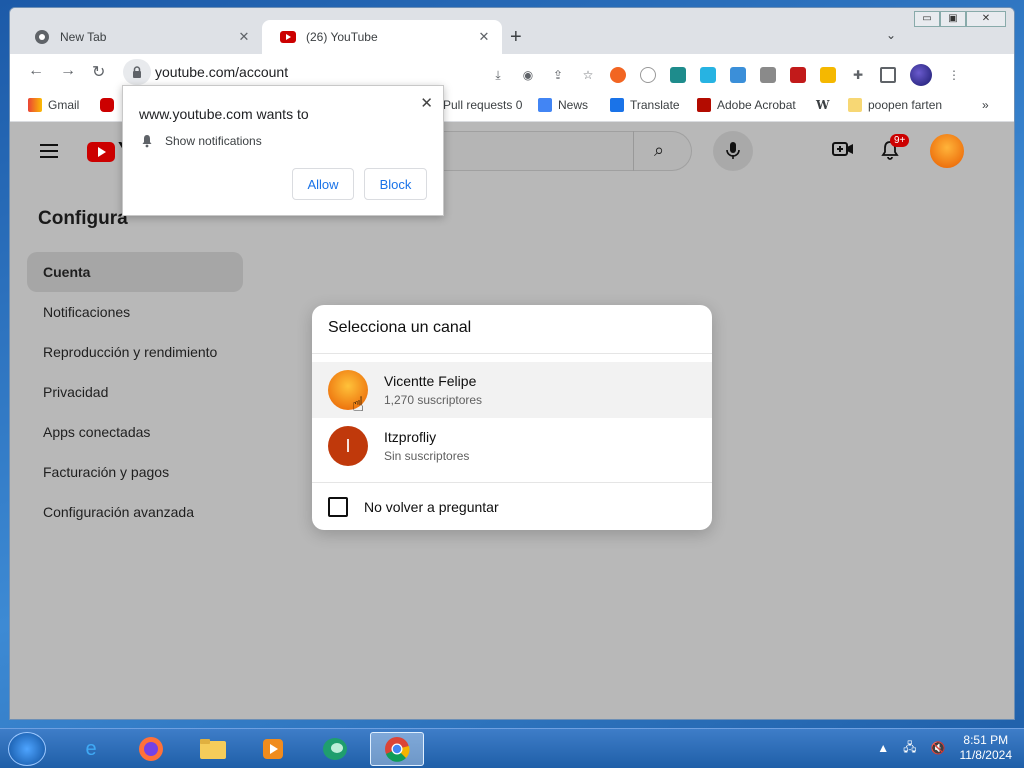 The height and width of the screenshot is (768, 1024). What do you see at coordinates (900, 140) in the screenshot?
I see `notification-badge: 9+` at bounding box center [900, 140].